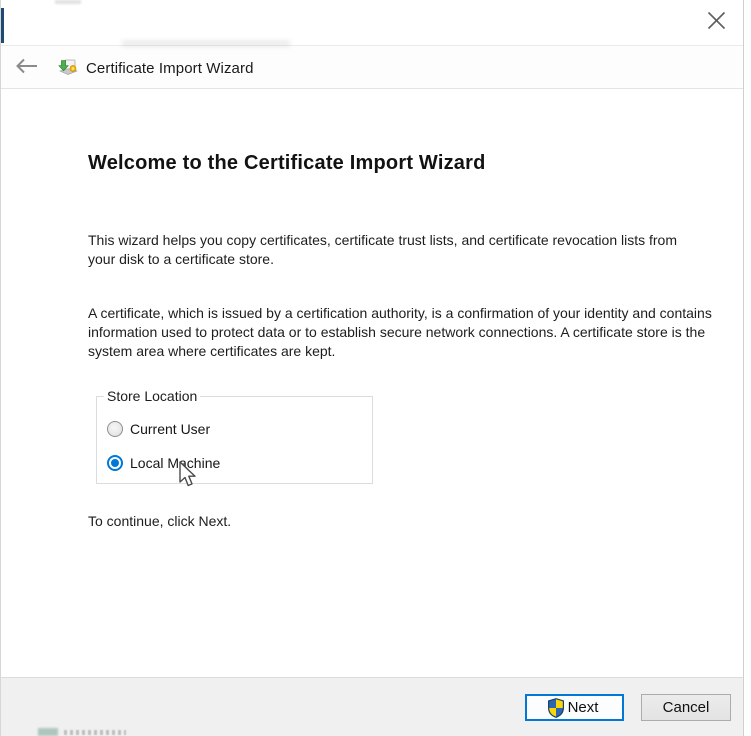 The width and height of the screenshot is (751, 736). I want to click on continue-hint: To continue, click Next., so click(160, 521).